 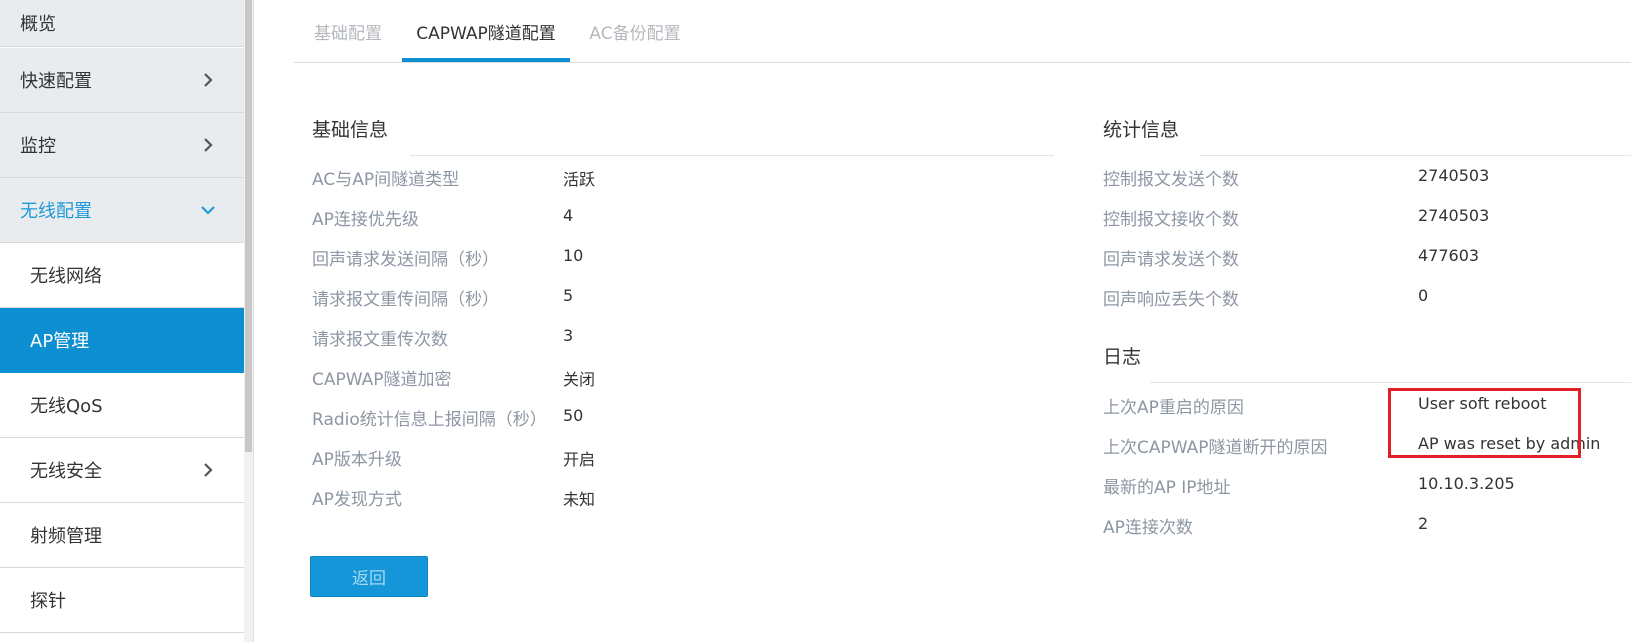 What do you see at coordinates (66, 276) in the screenshot?
I see `sidebar-item-label: 无线网络` at bounding box center [66, 276].